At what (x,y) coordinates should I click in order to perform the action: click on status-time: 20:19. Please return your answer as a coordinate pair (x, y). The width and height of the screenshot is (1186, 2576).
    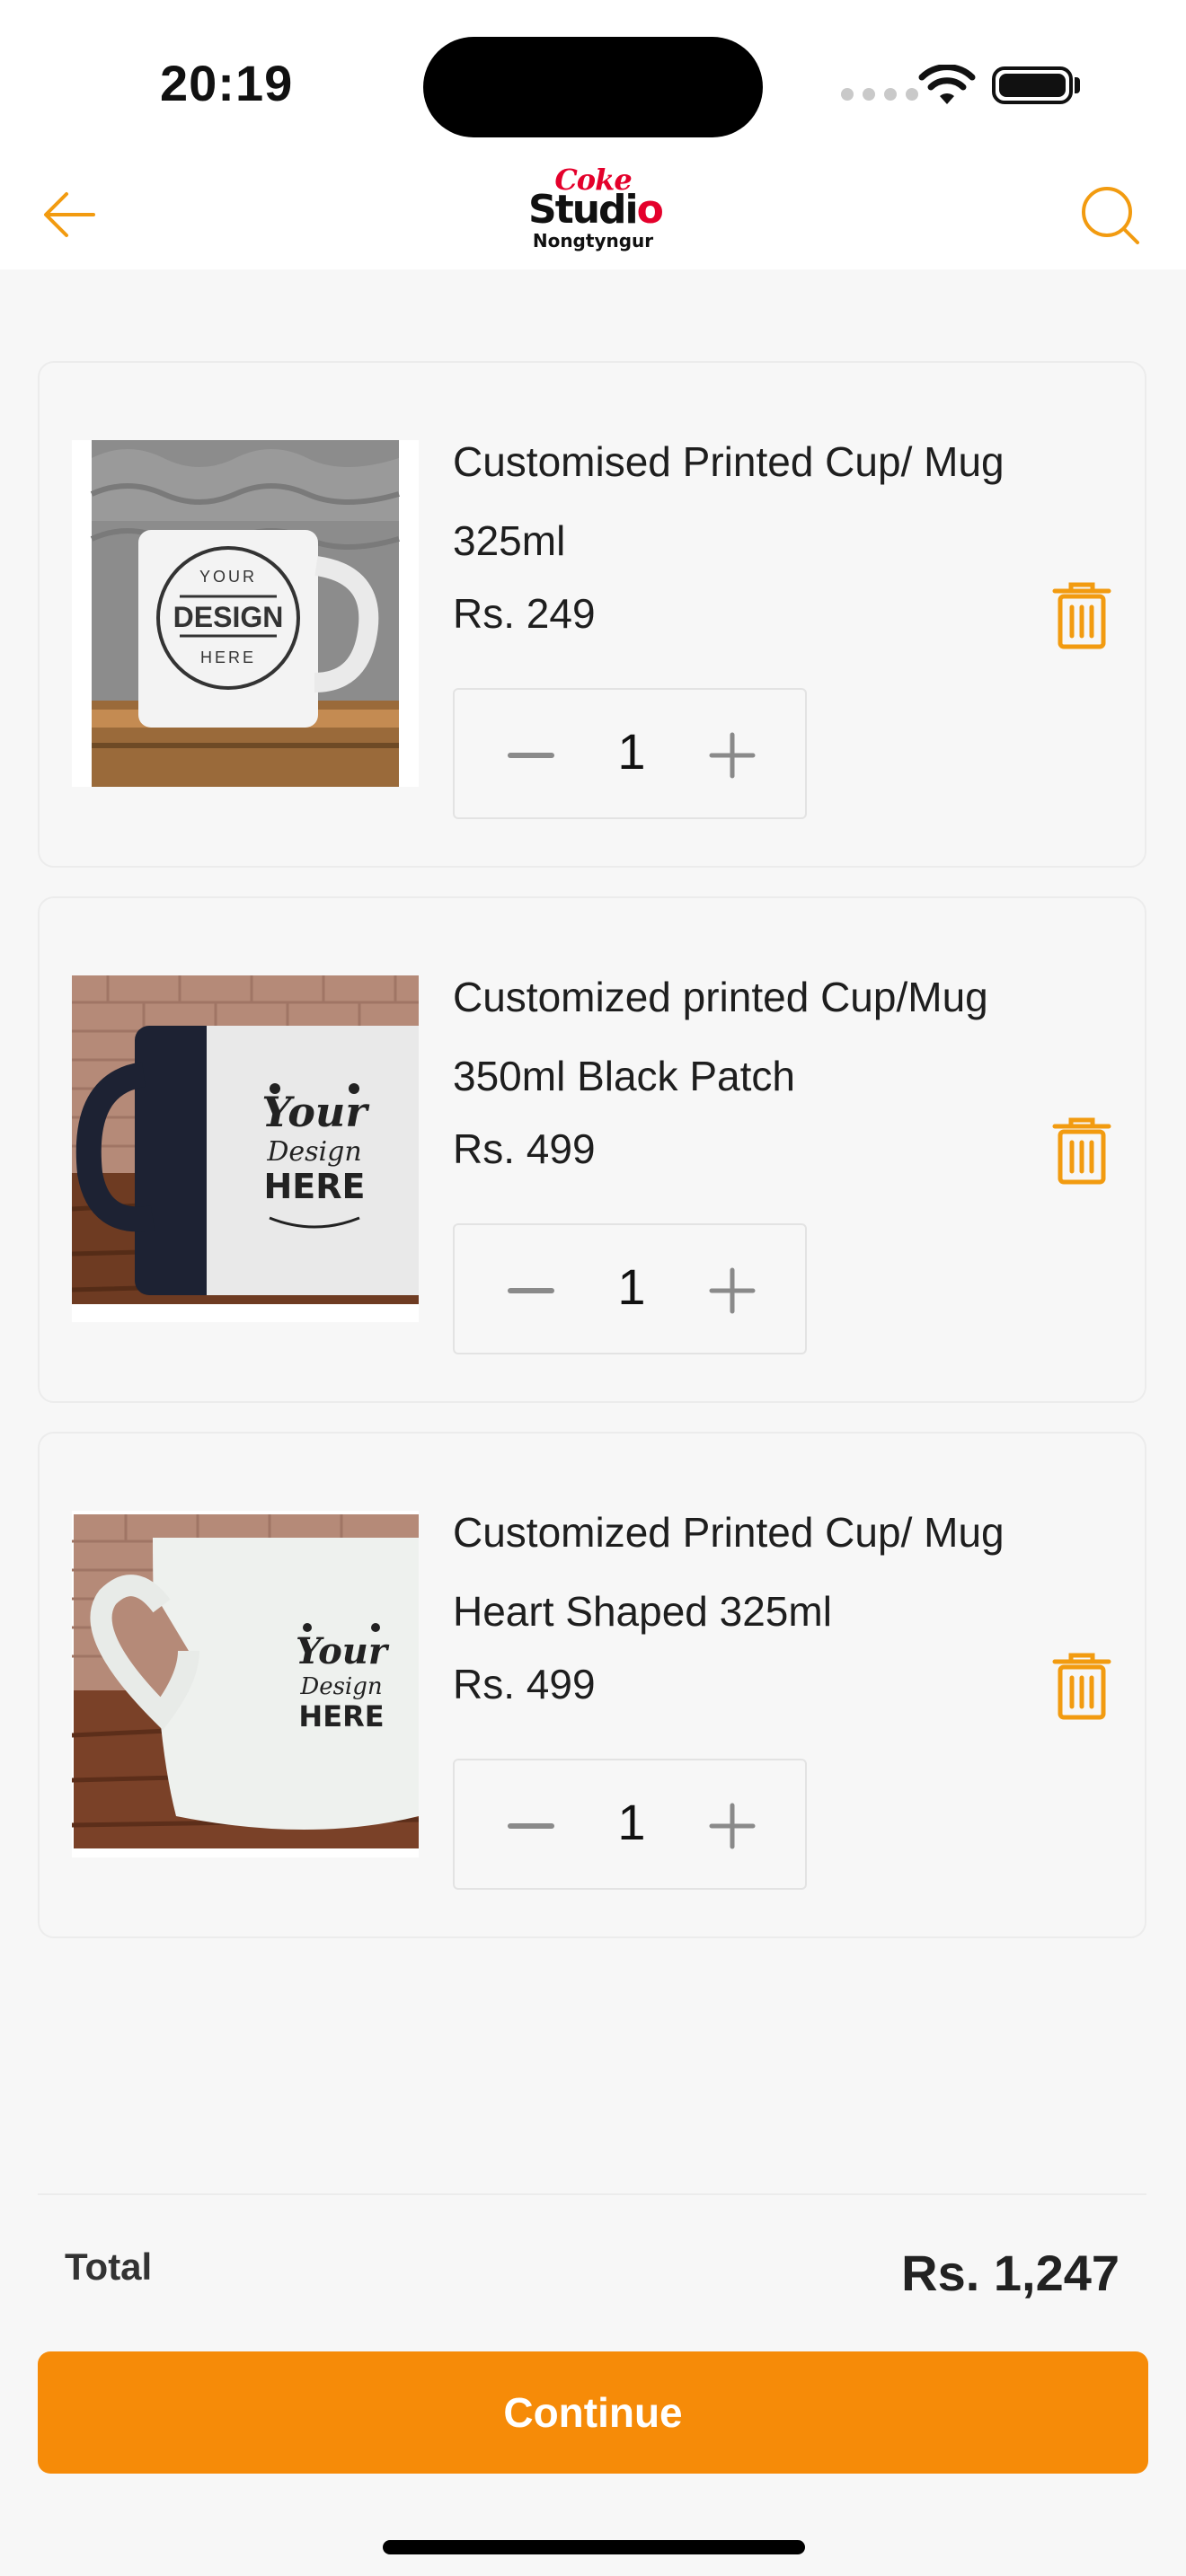
    Looking at the image, I should click on (227, 83).